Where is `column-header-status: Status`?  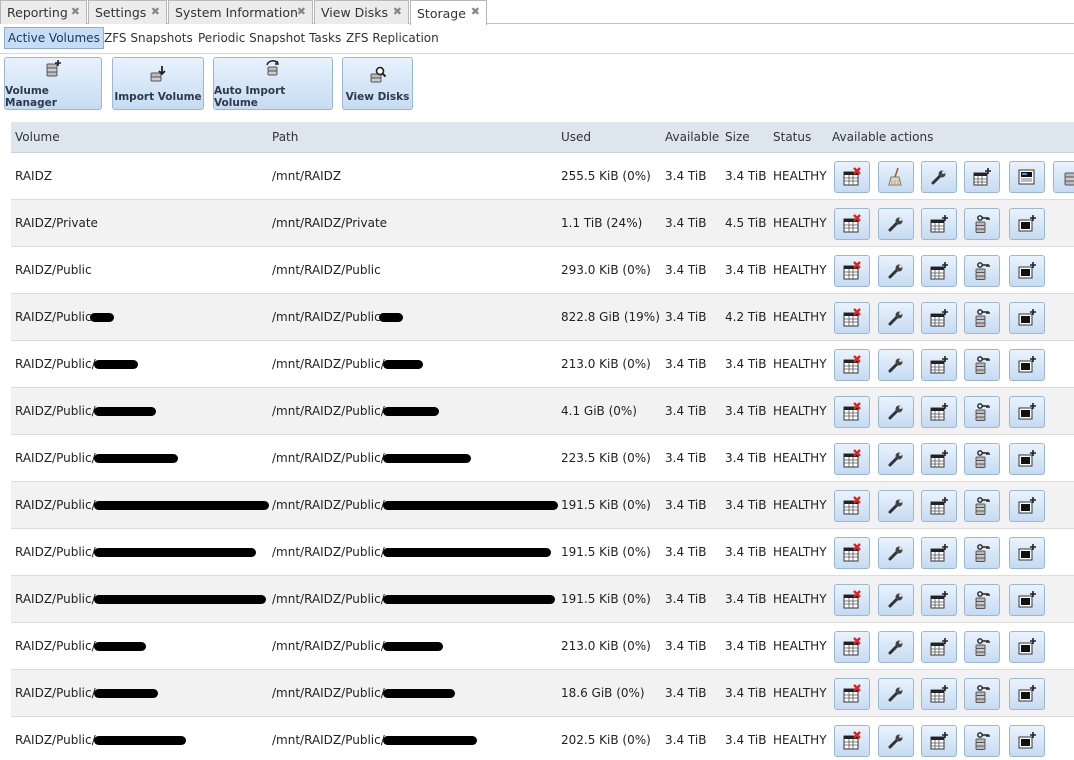 column-header-status: Status is located at coordinates (792, 137).